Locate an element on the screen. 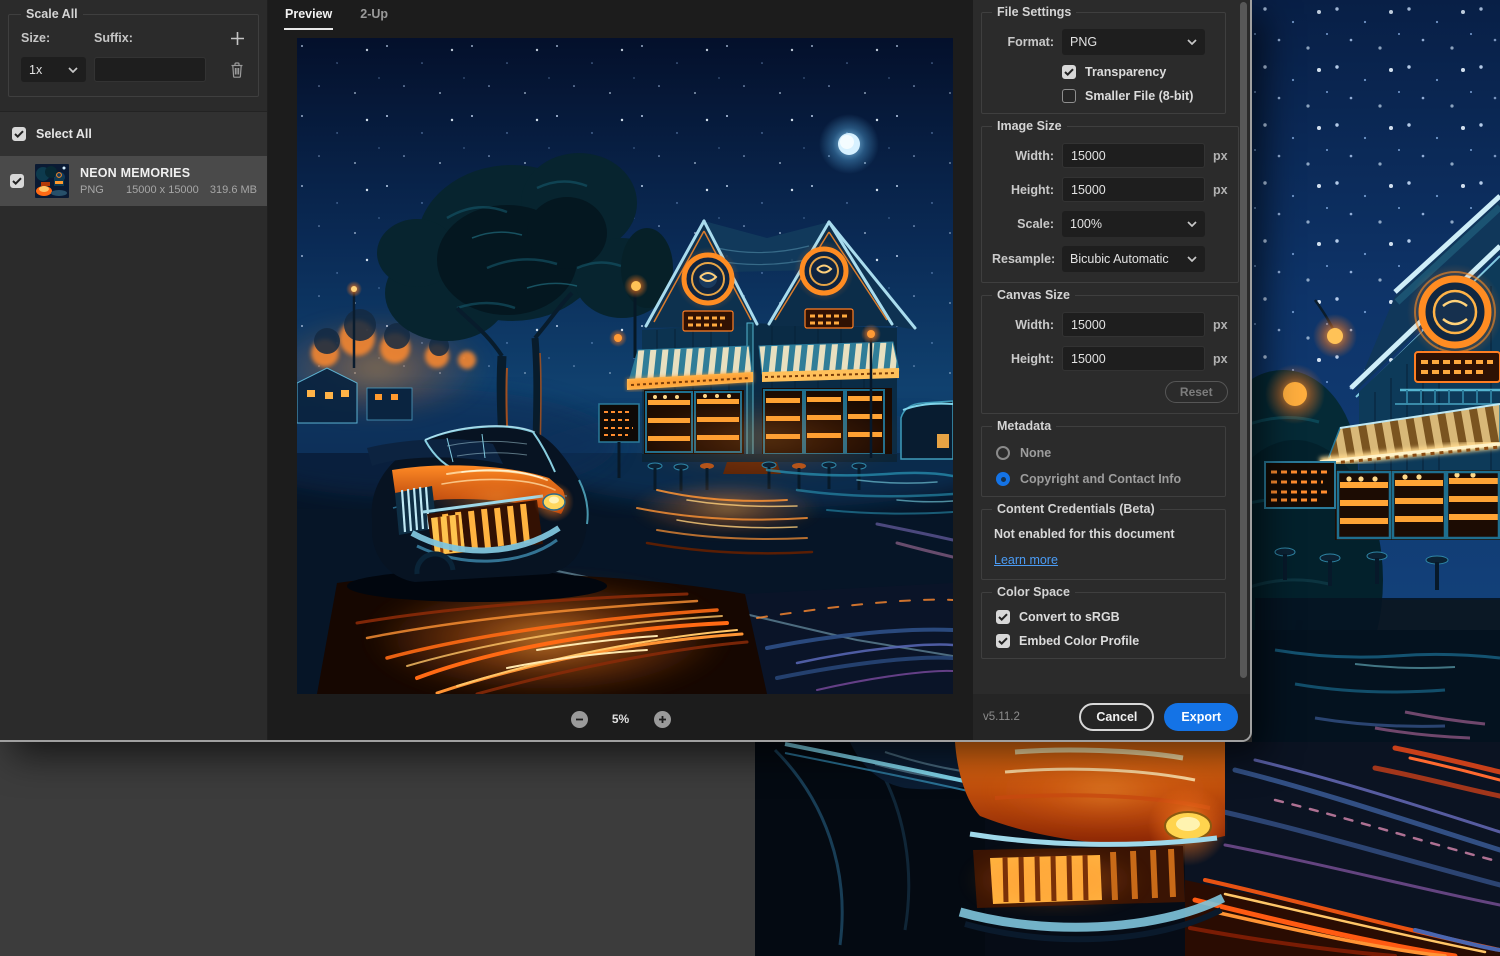 The height and width of the screenshot is (956, 1500). export-button: Export is located at coordinates (1201, 717).